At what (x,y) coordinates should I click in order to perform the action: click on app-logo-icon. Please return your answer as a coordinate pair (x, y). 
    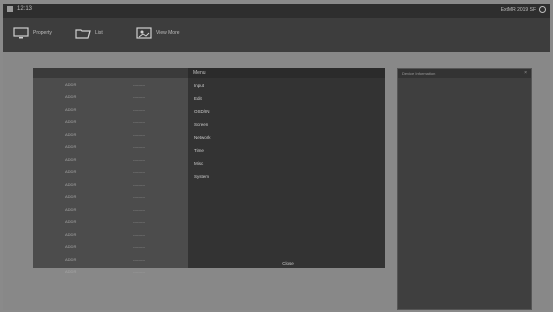
    Looking at the image, I should click on (10, 9).